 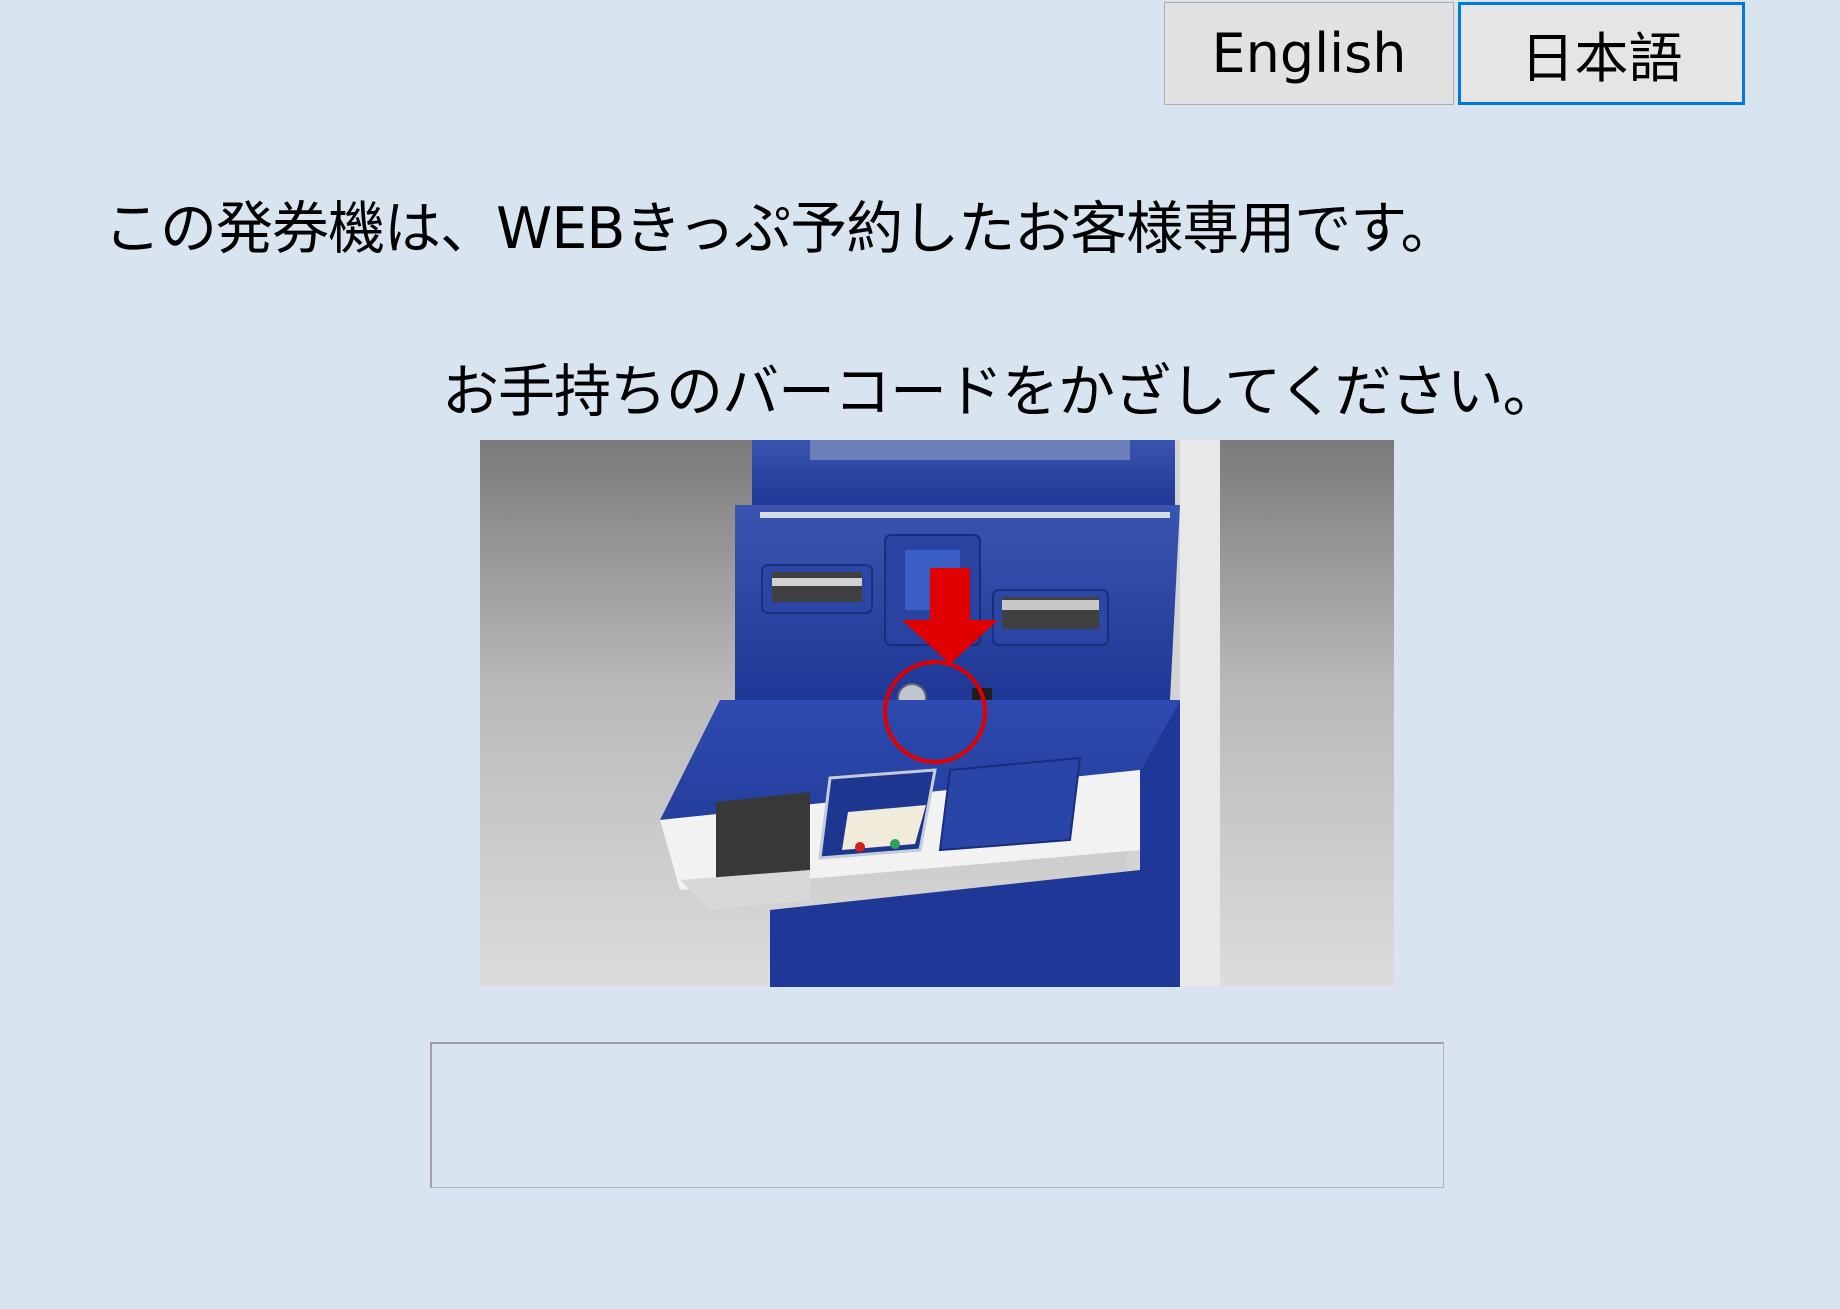 I want to click on service-notice-text: この発券機は、WEBきっぷ予約したお客様専用です。, so click(x=780, y=229).